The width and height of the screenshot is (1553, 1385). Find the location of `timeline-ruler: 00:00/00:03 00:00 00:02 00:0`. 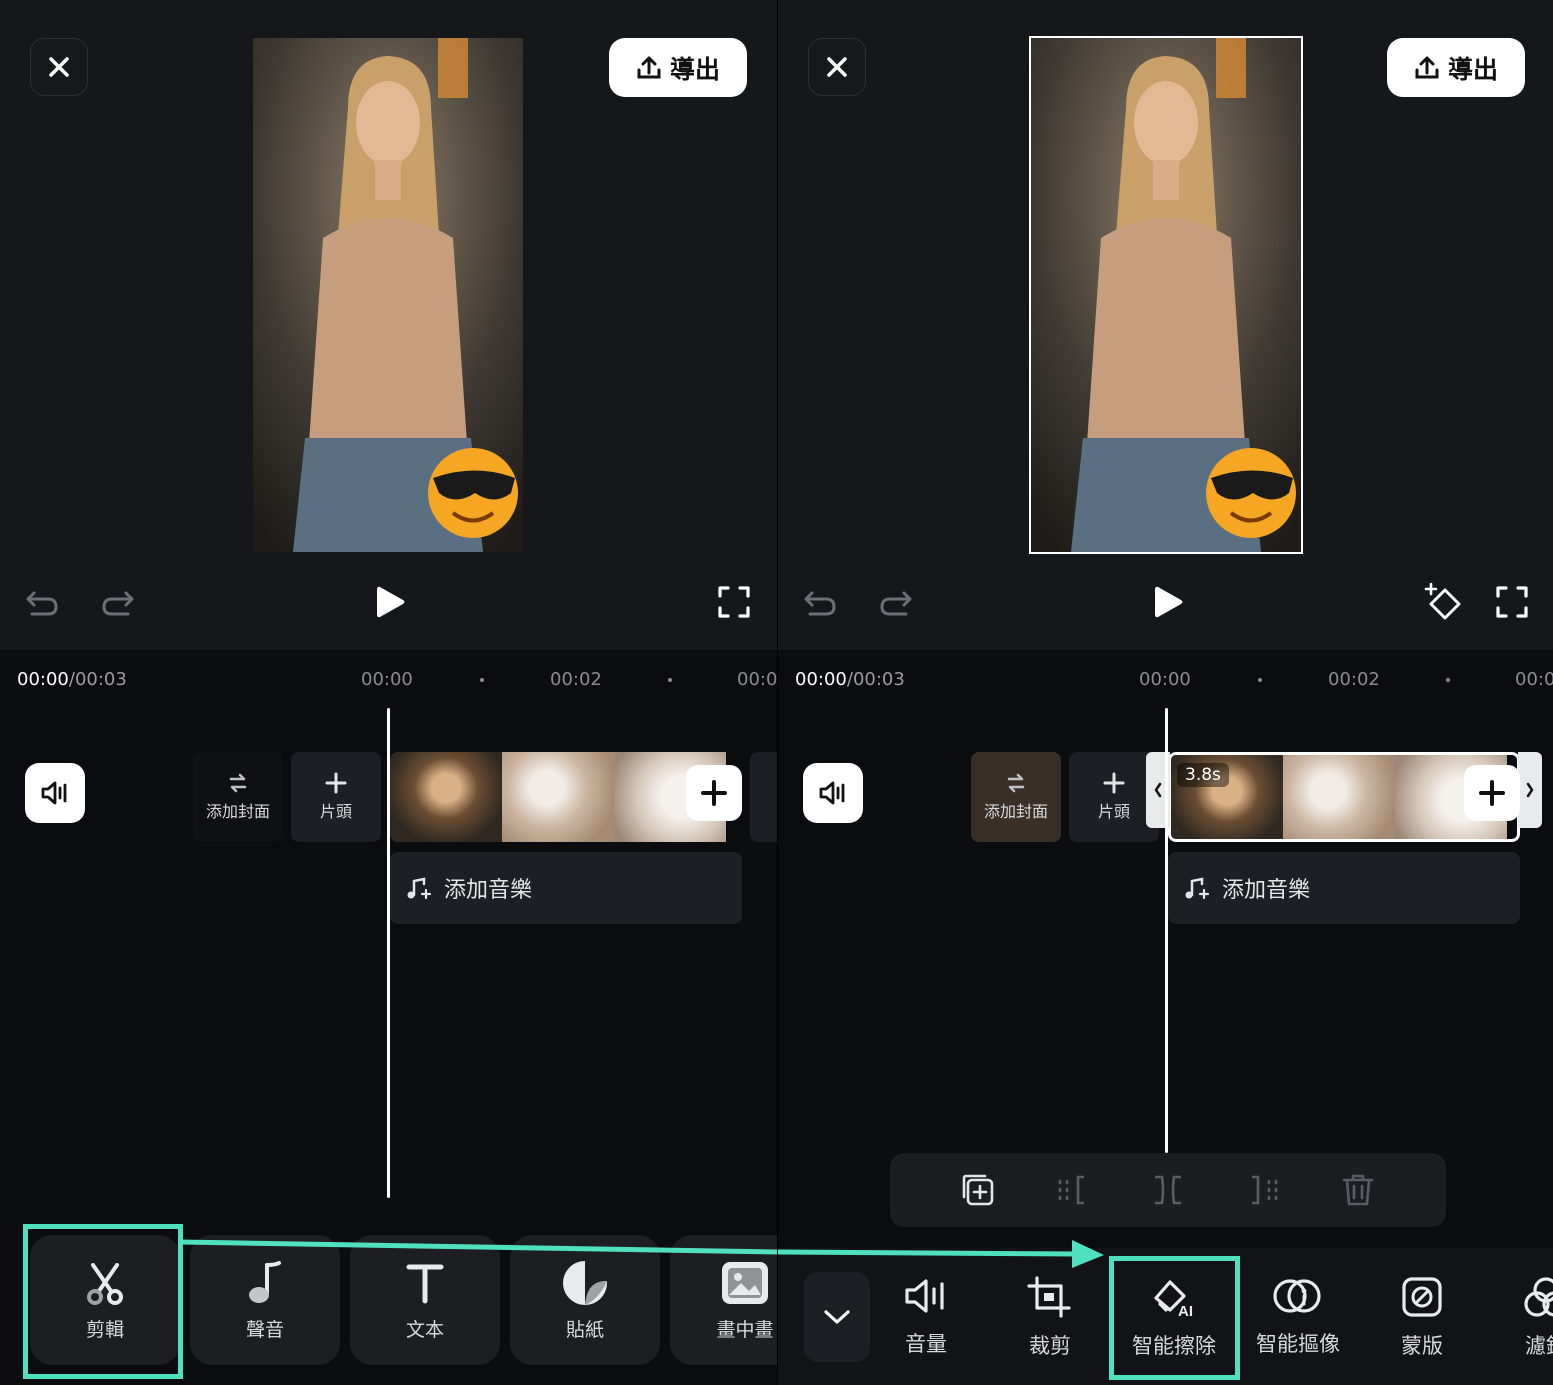

timeline-ruler: 00:00/00:03 00:00 00:02 00:0 is located at coordinates (1165, 679).